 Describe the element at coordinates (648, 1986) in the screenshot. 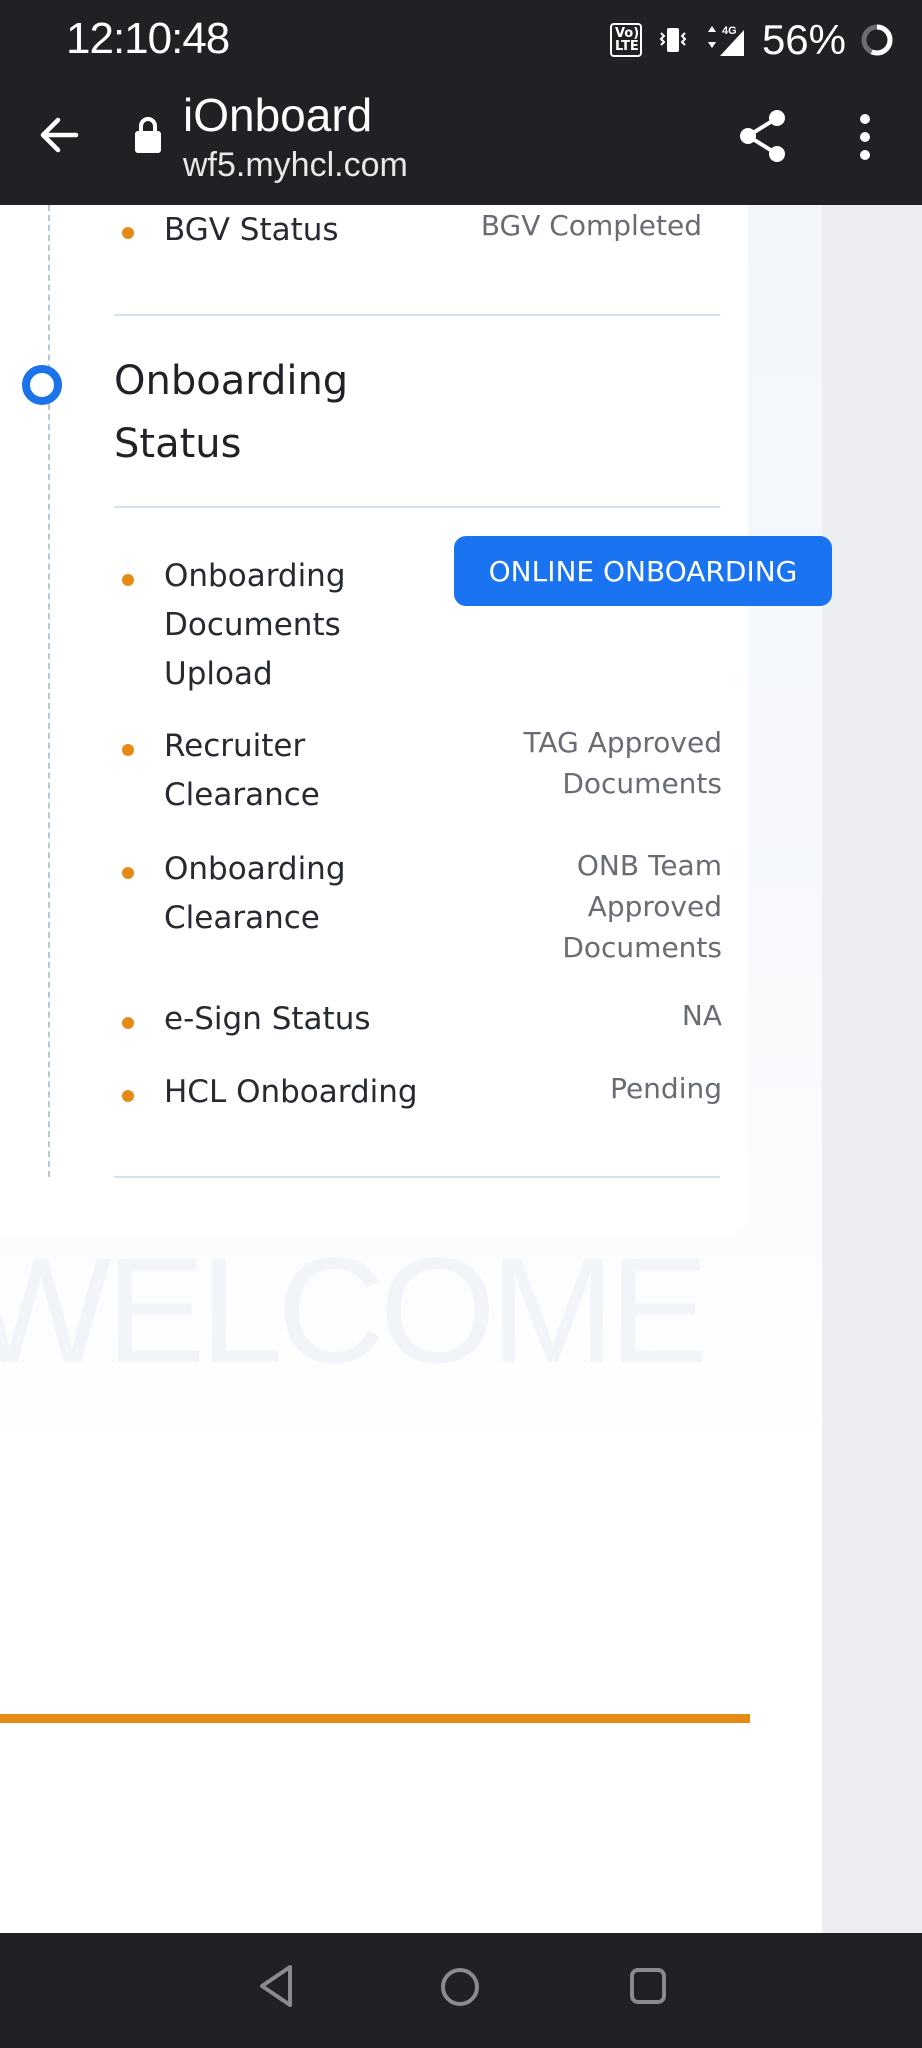

I see `nav-recents-icon` at that location.